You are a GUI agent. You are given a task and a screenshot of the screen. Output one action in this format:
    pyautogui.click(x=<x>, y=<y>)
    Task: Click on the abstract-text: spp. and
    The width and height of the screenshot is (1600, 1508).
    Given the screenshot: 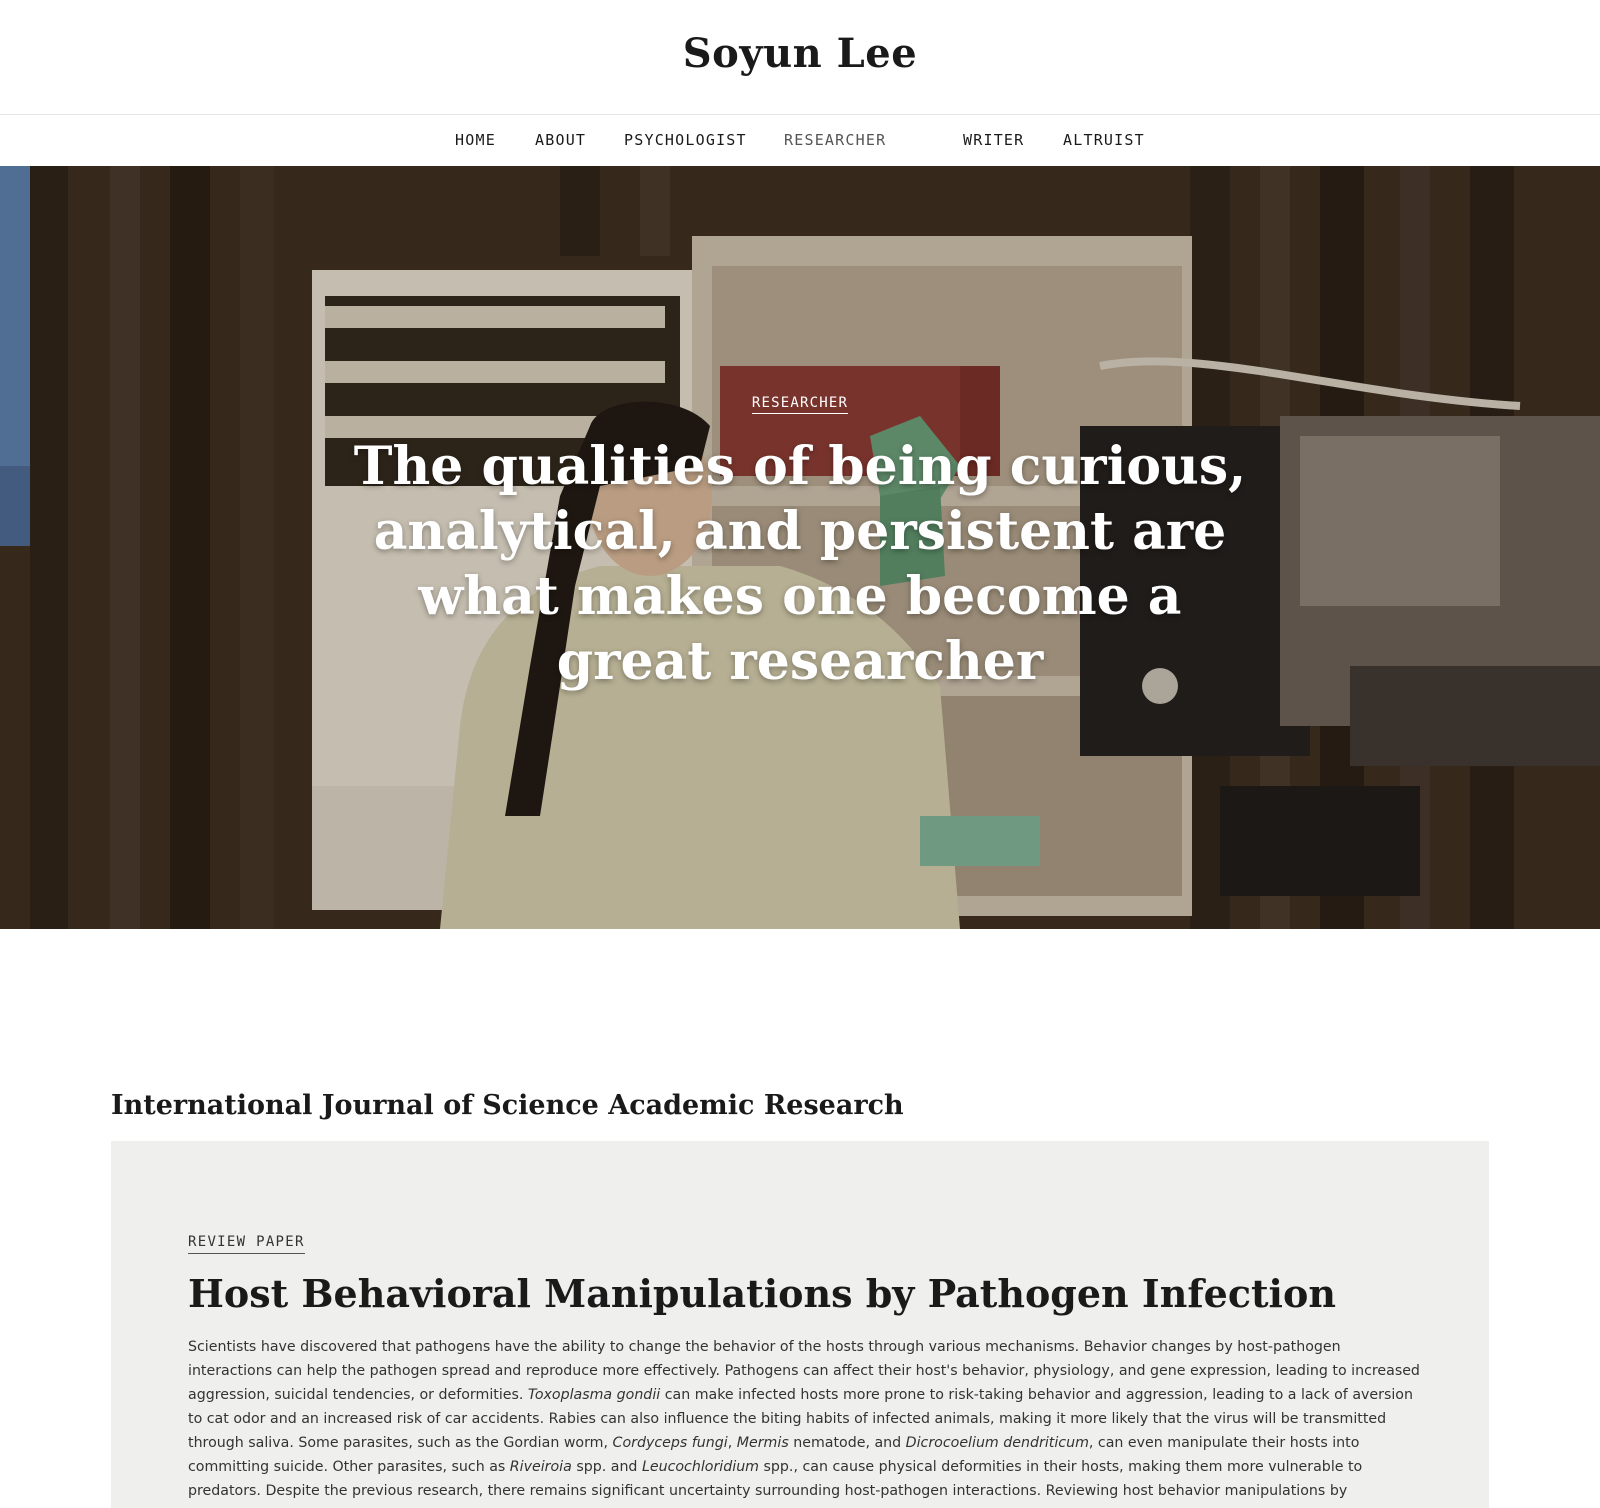 What is the action you would take?
    pyautogui.click(x=606, y=1467)
    